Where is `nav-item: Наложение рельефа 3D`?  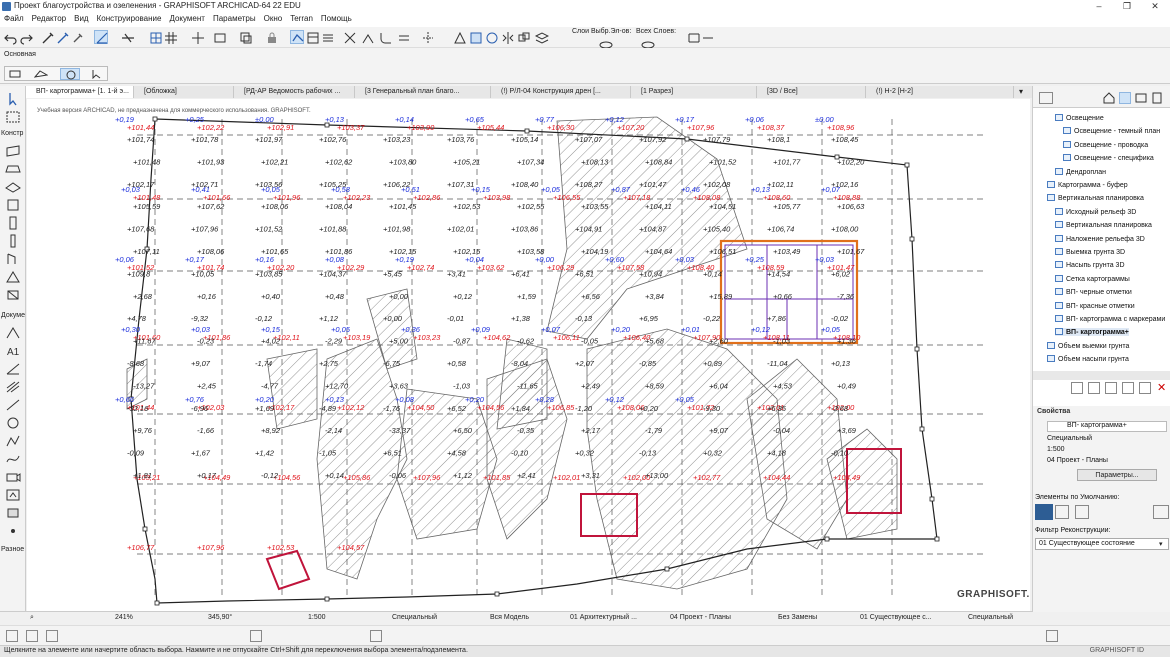 nav-item: Наложение рельефа 3D is located at coordinates (1100, 238).